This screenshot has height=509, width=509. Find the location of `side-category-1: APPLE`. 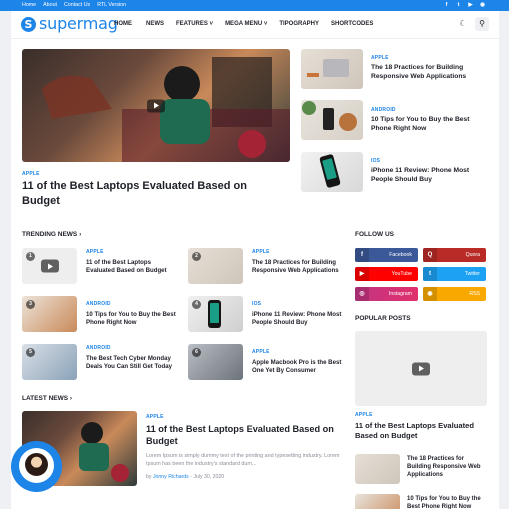

side-category-1: APPLE is located at coordinates (380, 58).